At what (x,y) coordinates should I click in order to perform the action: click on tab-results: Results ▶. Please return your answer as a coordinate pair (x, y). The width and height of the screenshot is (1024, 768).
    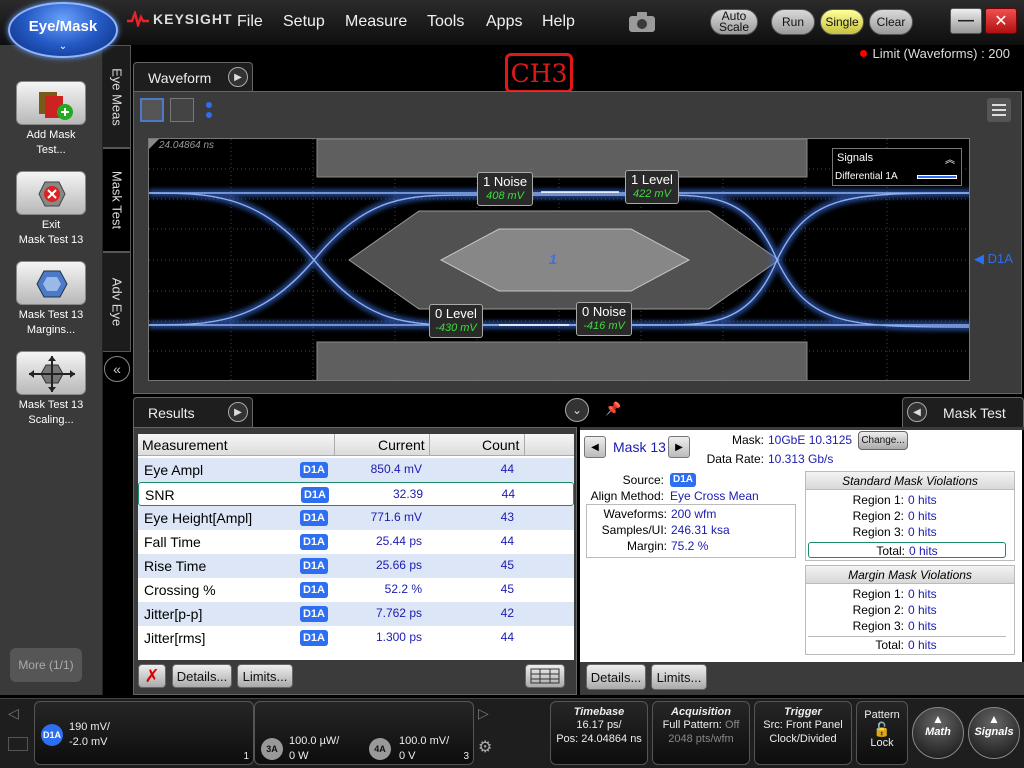
    Looking at the image, I should click on (193, 412).